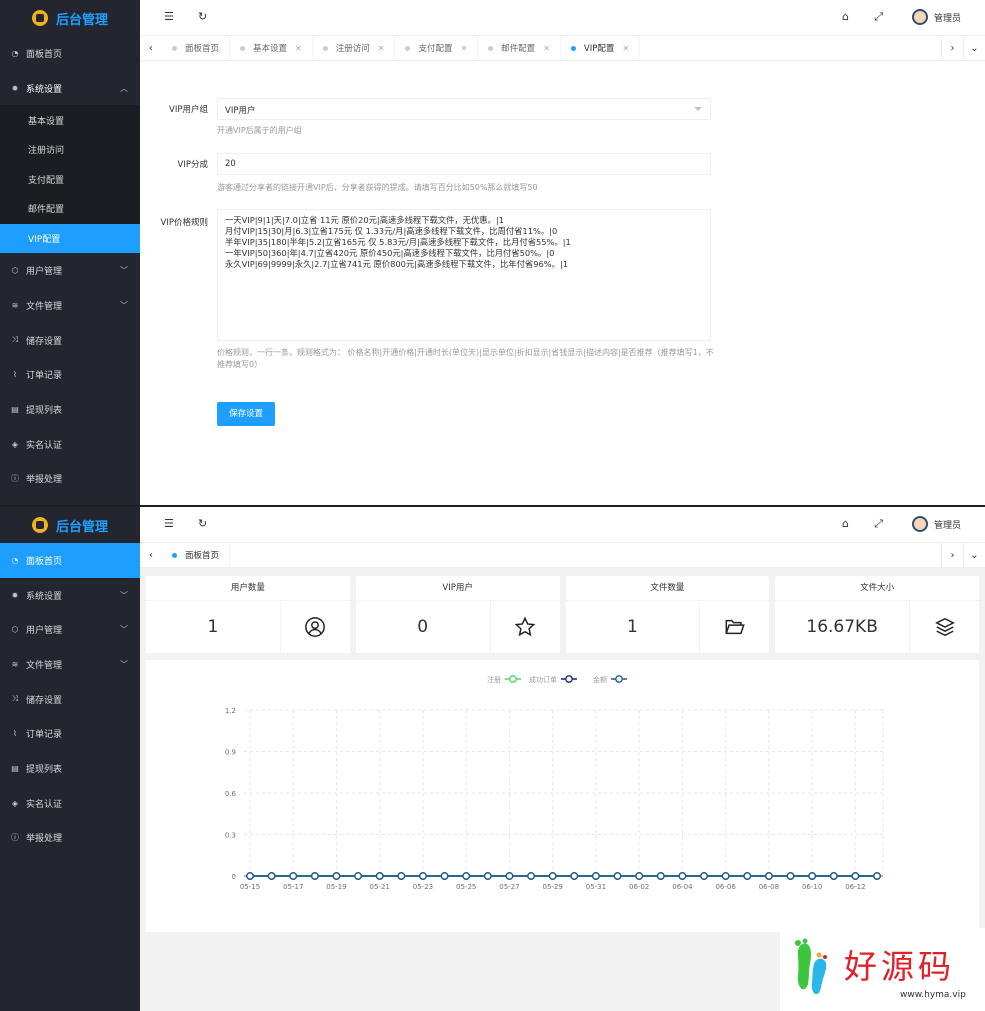  What do you see at coordinates (601, 48) in the screenshot?
I see `tab-6: VIP配置 ✕` at bounding box center [601, 48].